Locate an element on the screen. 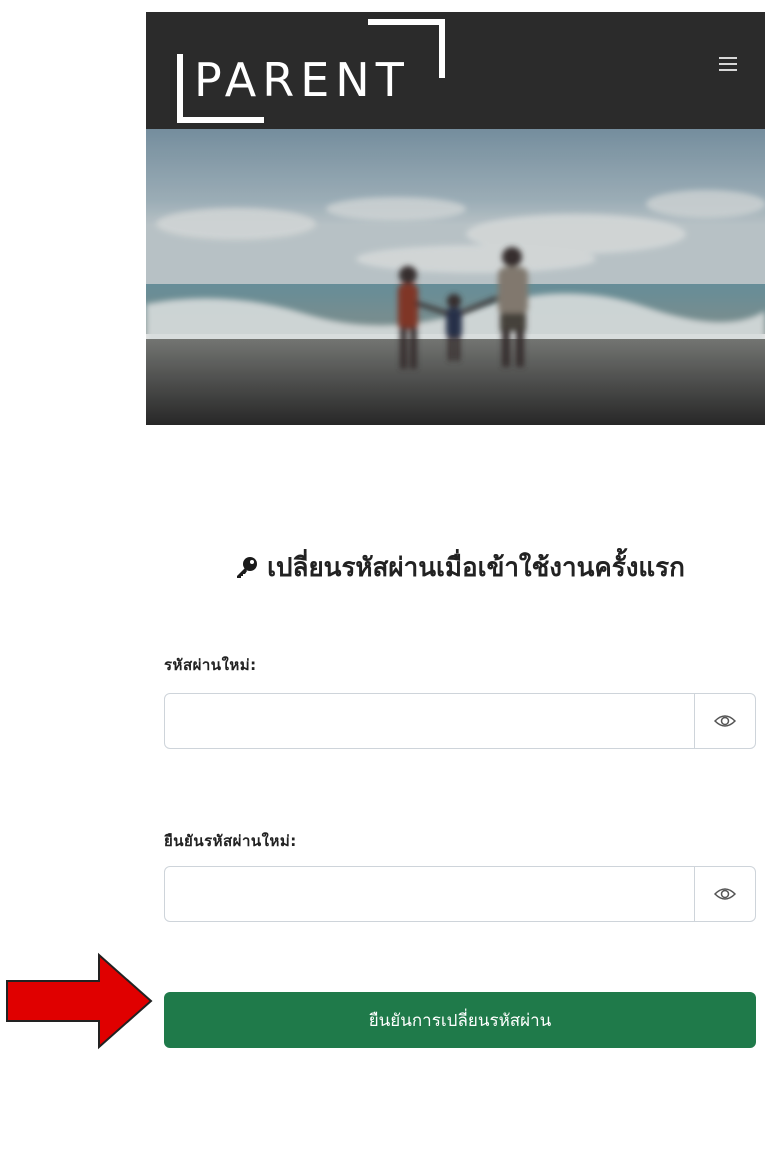 The image size is (765, 1149). confirm-password-label: ยืนยันรหัสผ่านใหม่: is located at coordinates (230, 841).